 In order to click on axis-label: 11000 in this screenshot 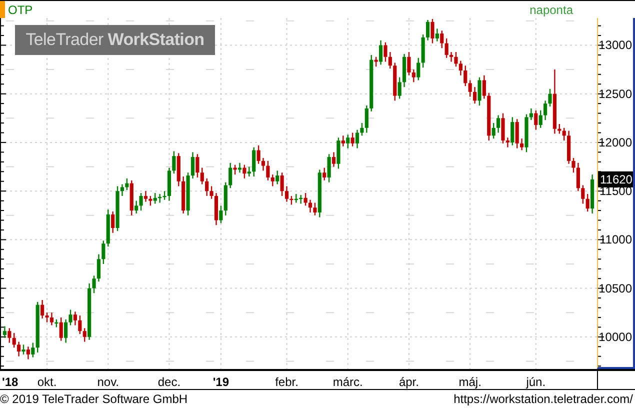, I will do `click(616, 239)`.